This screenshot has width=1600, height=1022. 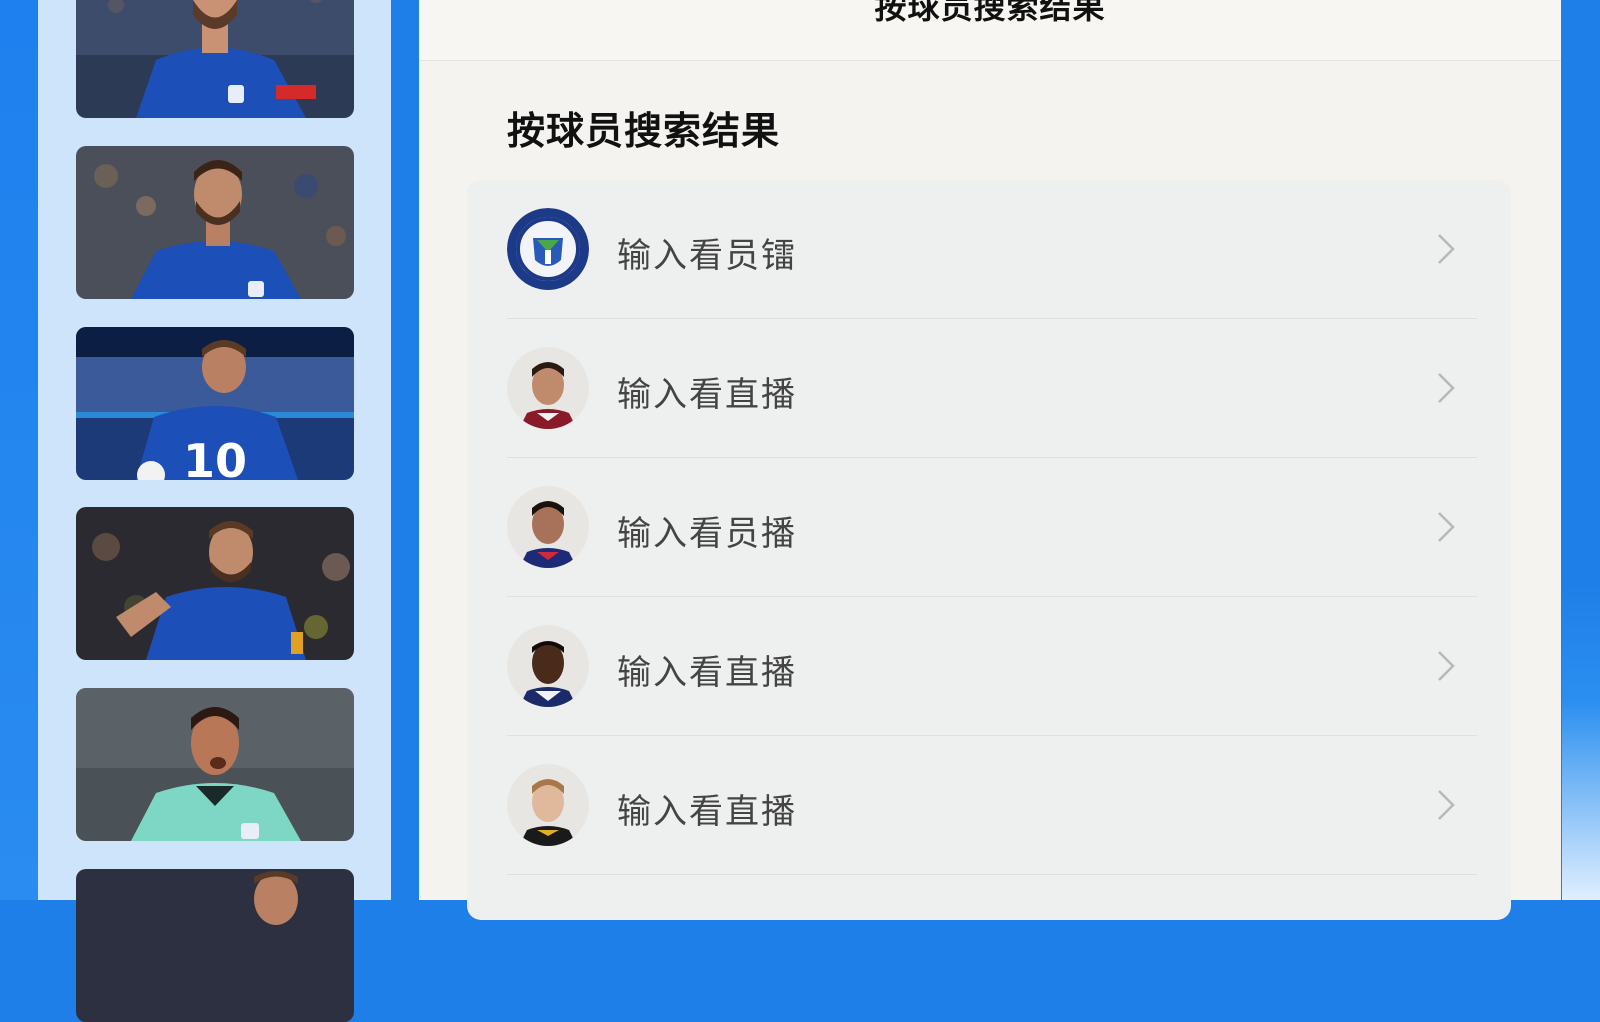 What do you see at coordinates (707, 256) in the screenshot?
I see `result-label: 输入看员镭` at bounding box center [707, 256].